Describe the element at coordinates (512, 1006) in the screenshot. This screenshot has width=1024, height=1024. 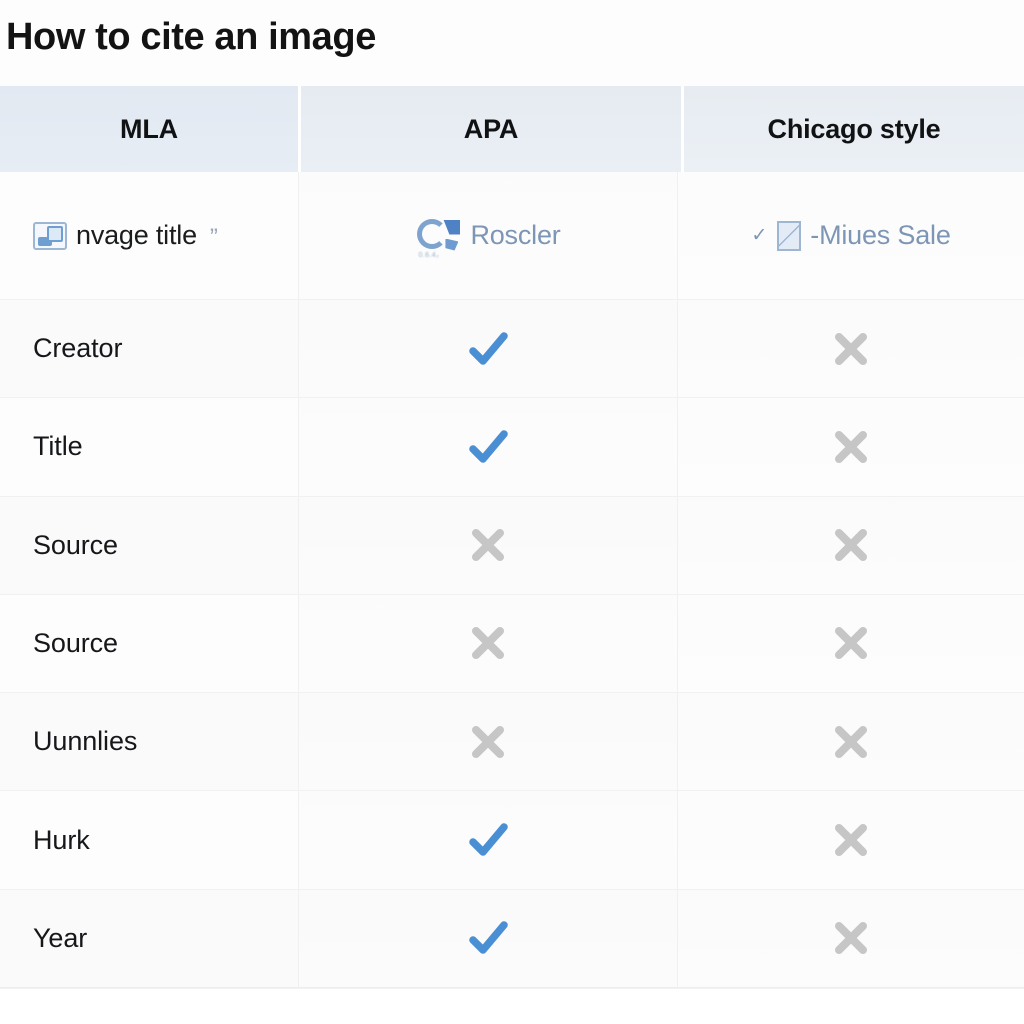
I see `footer-strip` at that location.